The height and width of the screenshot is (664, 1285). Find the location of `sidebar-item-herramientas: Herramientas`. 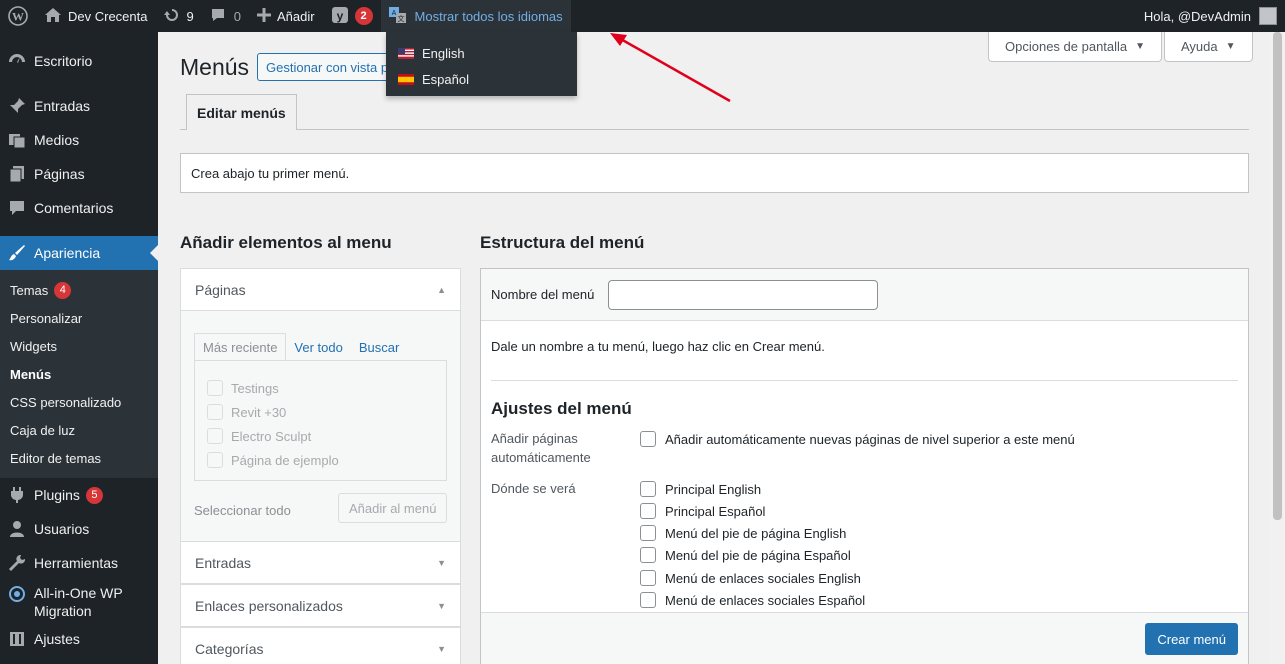

sidebar-item-herramientas: Herramientas is located at coordinates (79, 563).